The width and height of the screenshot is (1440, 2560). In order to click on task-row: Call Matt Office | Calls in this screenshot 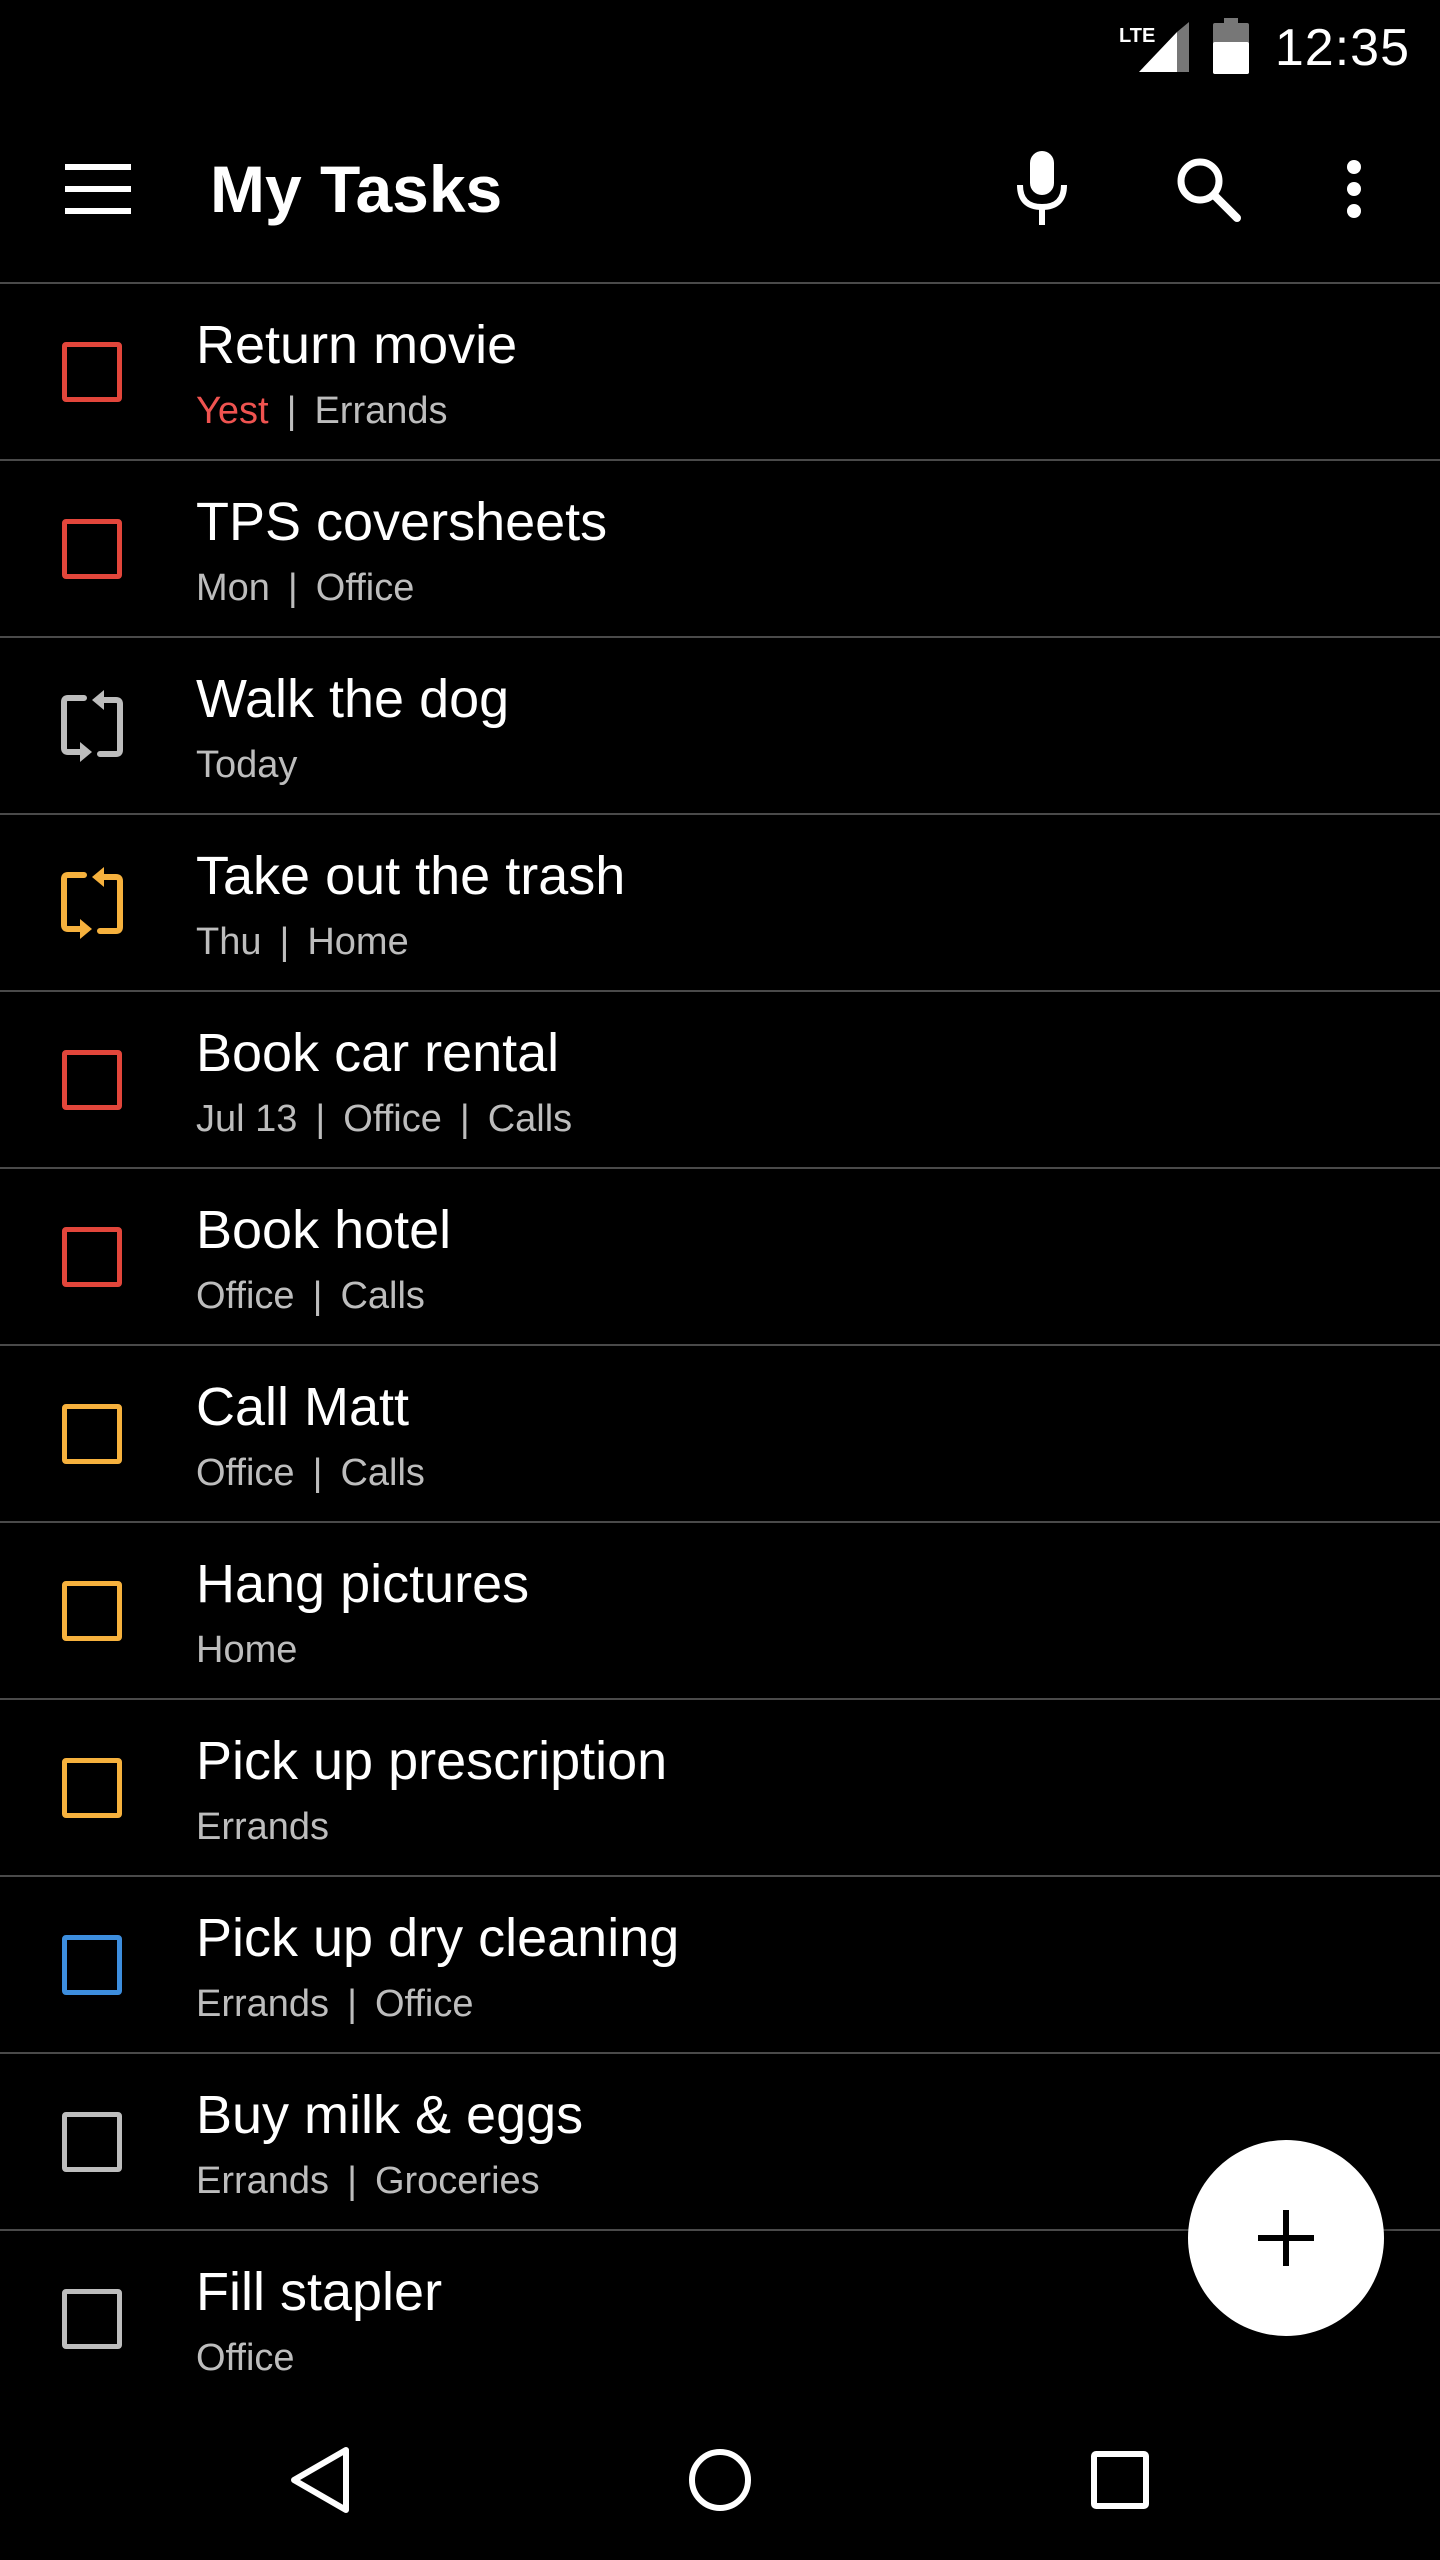, I will do `click(720, 1434)`.